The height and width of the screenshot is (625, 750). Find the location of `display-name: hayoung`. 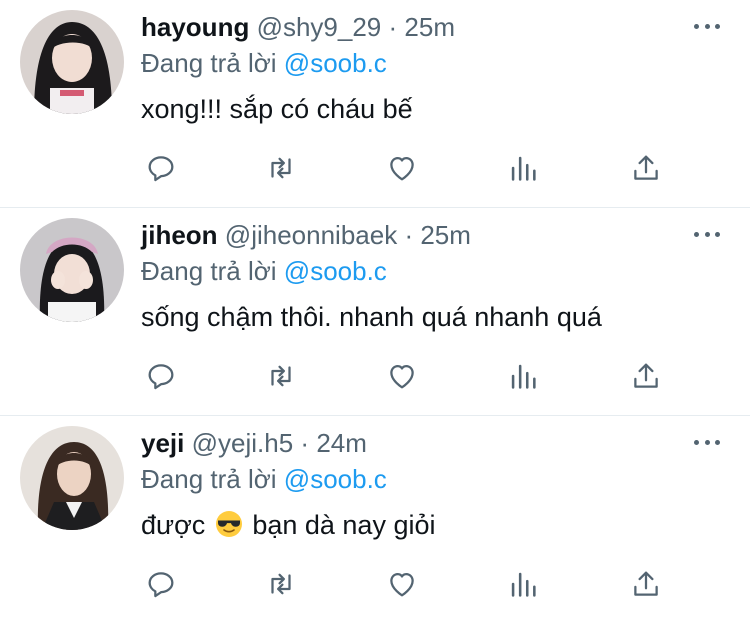

display-name: hayoung is located at coordinates (195, 27).